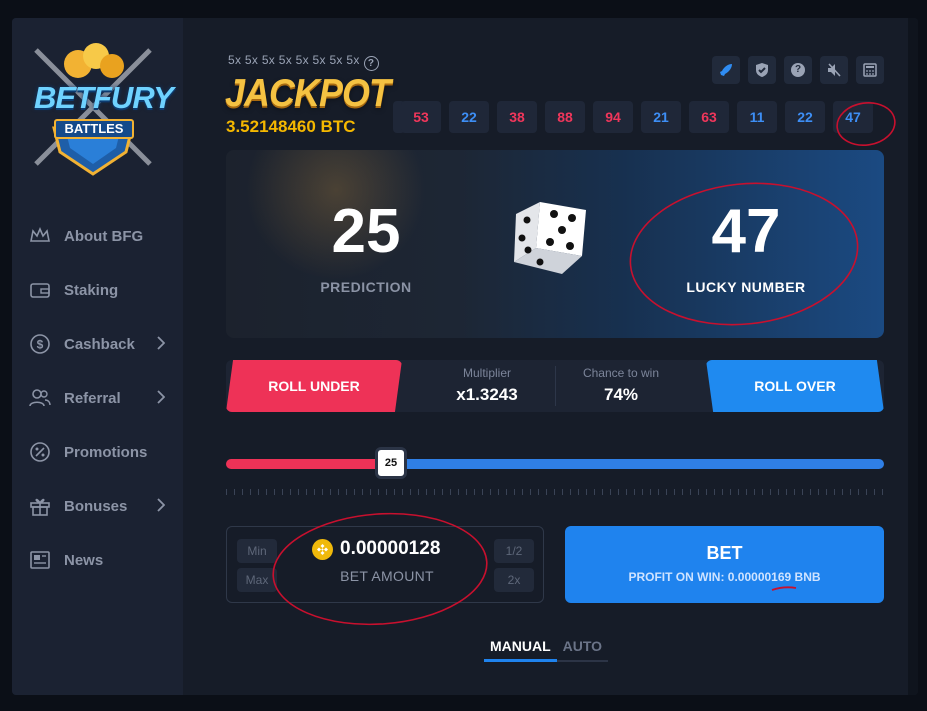  I want to click on chance-label: Chance to win, so click(621, 373).